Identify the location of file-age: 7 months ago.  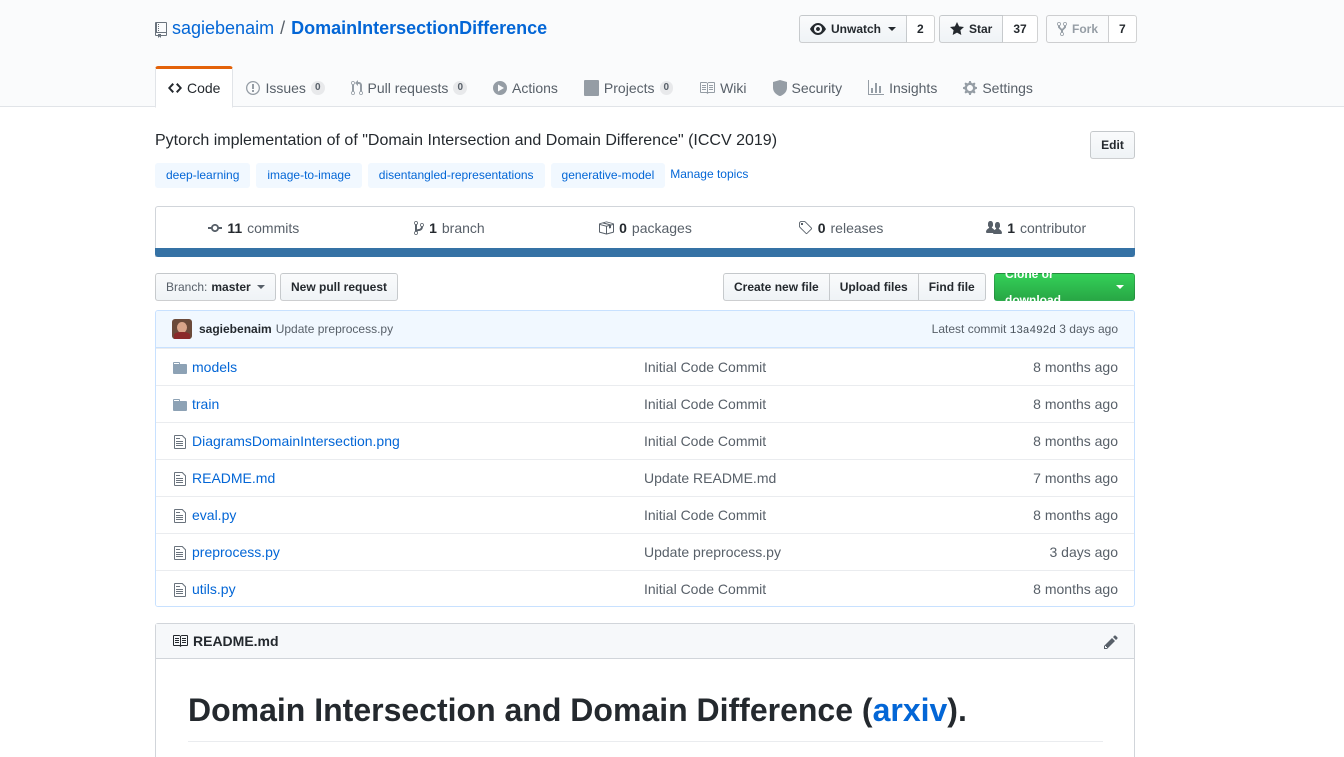
(1075, 478).